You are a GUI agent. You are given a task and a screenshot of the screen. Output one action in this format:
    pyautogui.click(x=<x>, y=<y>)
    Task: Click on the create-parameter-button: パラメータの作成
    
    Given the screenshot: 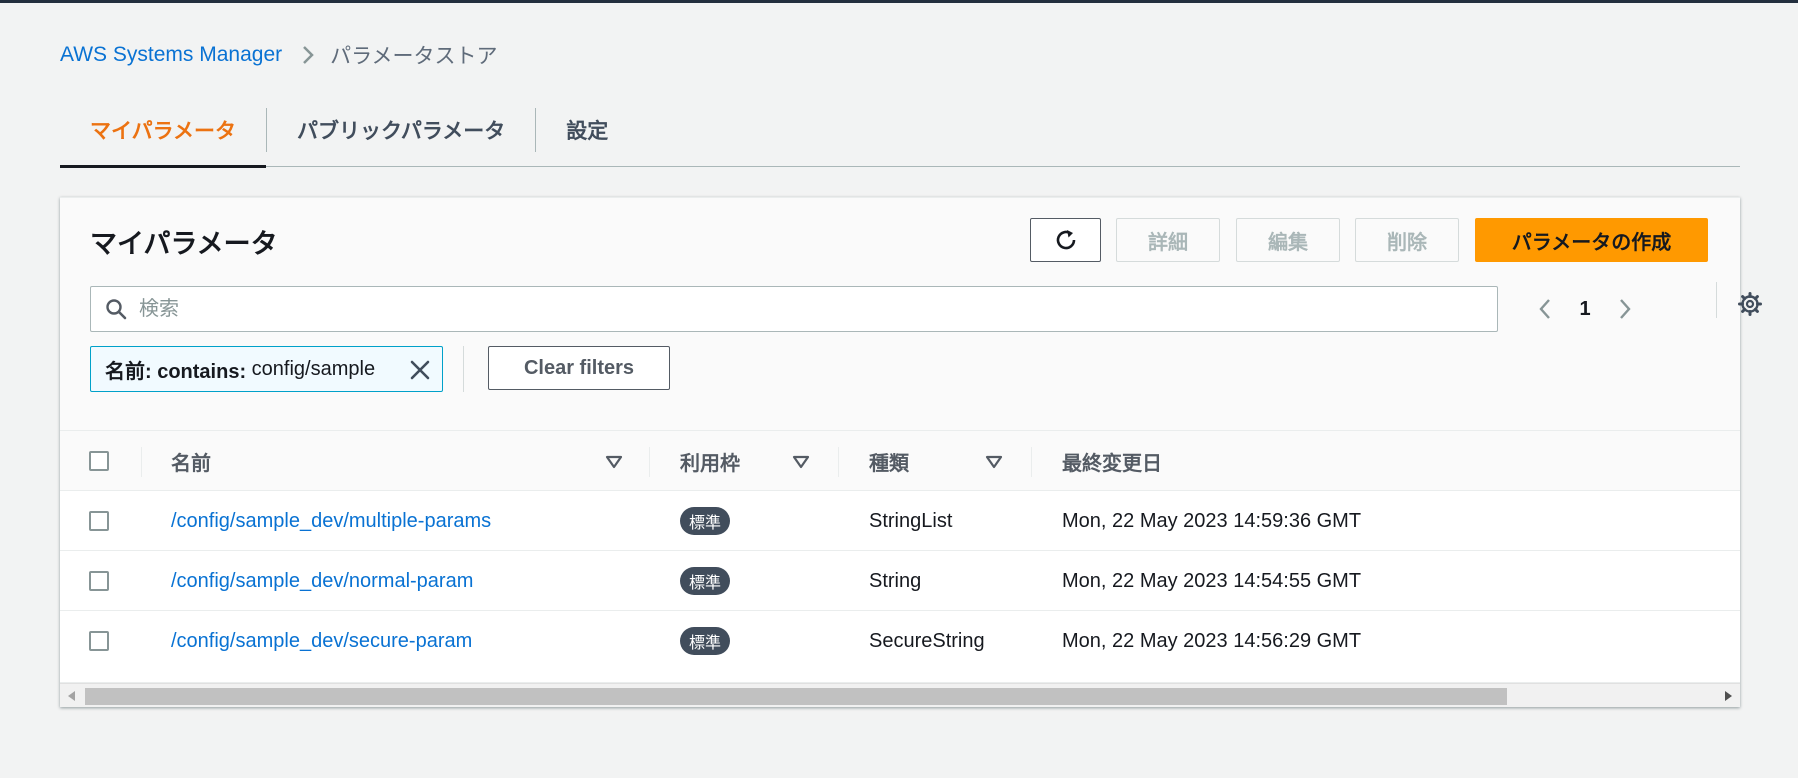 What is the action you would take?
    pyautogui.click(x=1591, y=240)
    